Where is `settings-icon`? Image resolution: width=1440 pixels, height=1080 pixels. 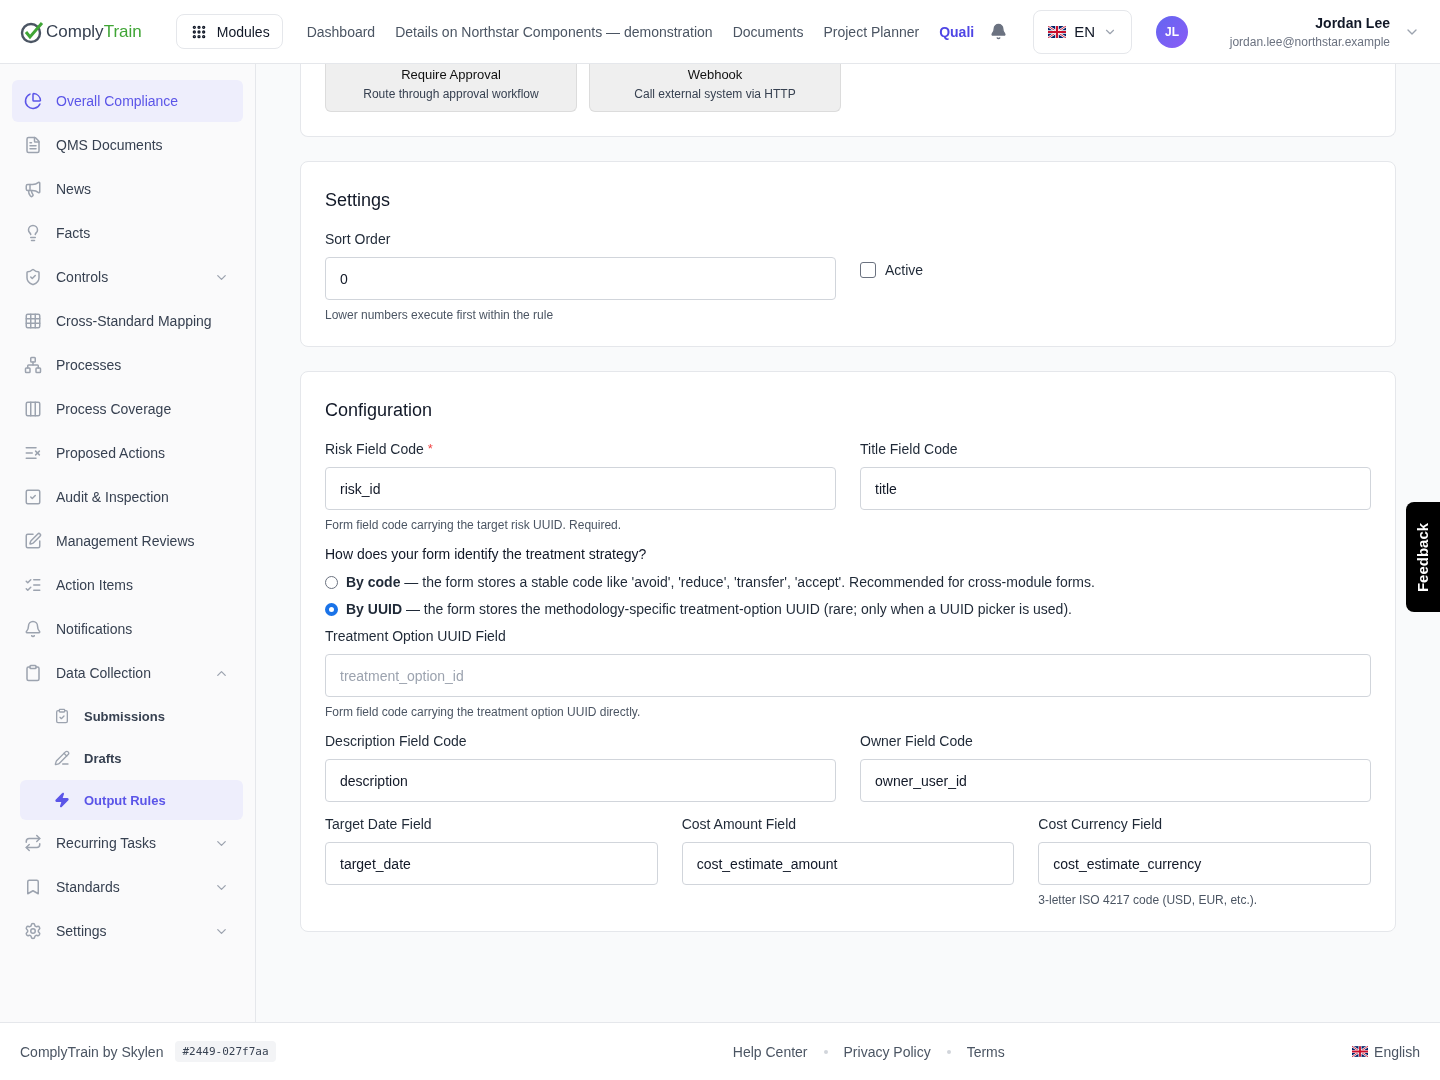 settings-icon is located at coordinates (33, 931).